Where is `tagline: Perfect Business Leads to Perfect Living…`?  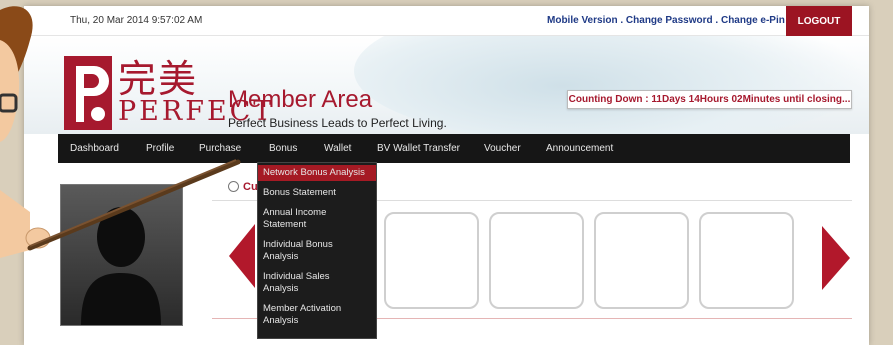 tagline: Perfect Business Leads to Perfect Living… is located at coordinates (337, 123).